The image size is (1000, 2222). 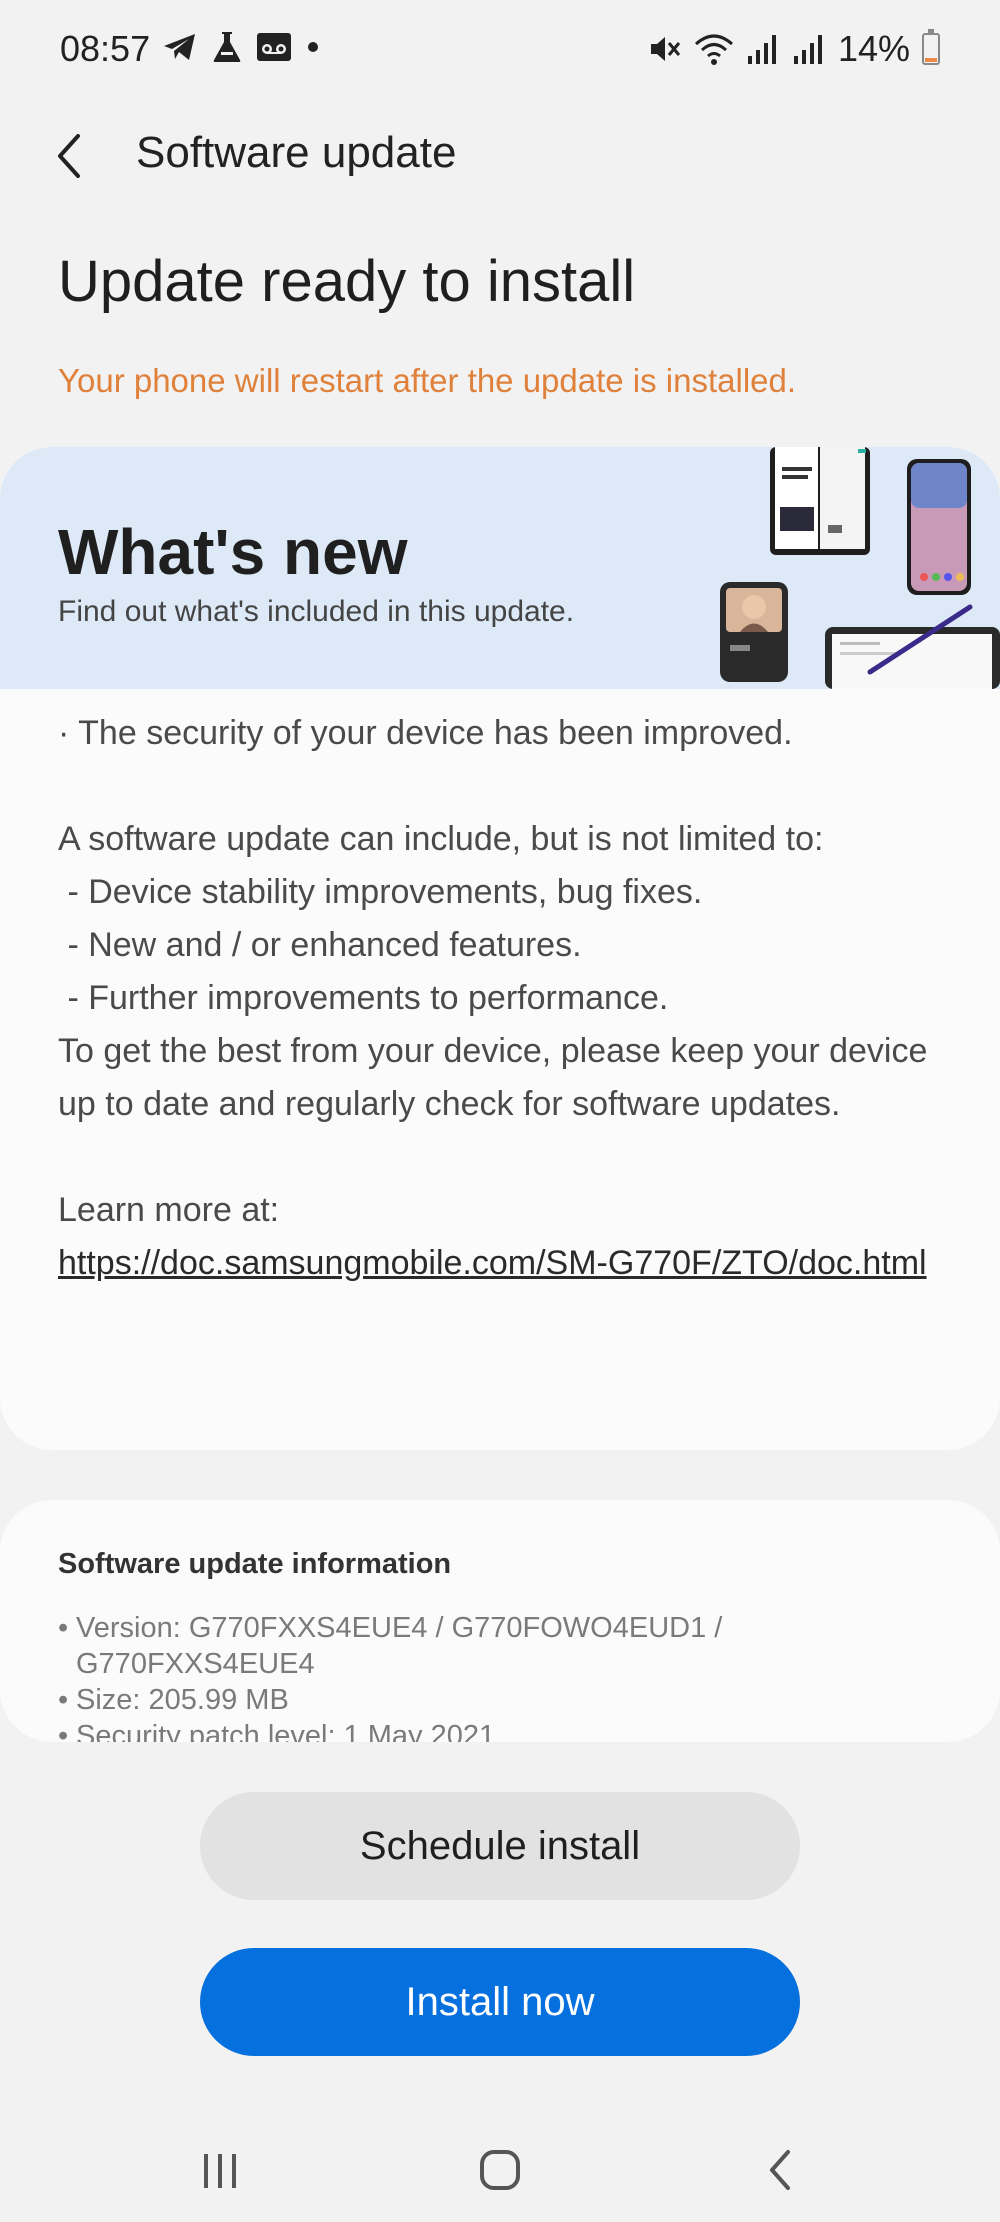 What do you see at coordinates (498, 1730) in the screenshot?
I see `info-row-security-patch: • Security patch level: 1 May 2021` at bounding box center [498, 1730].